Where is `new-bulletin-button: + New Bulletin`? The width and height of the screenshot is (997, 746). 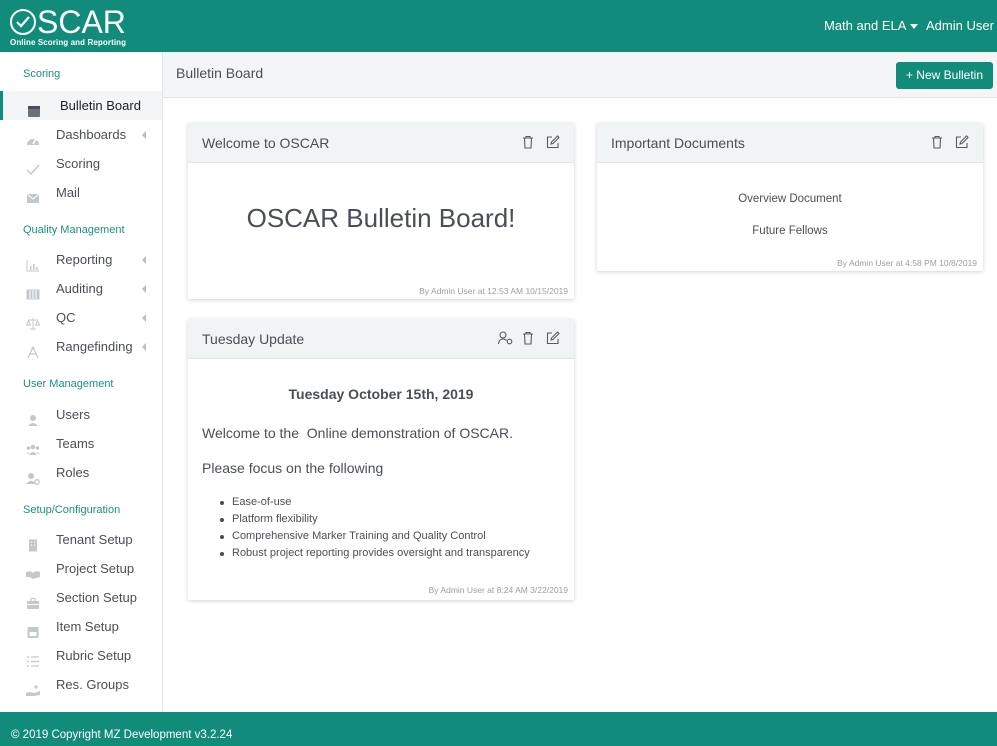
new-bulletin-button: + New Bulletin is located at coordinates (944, 75).